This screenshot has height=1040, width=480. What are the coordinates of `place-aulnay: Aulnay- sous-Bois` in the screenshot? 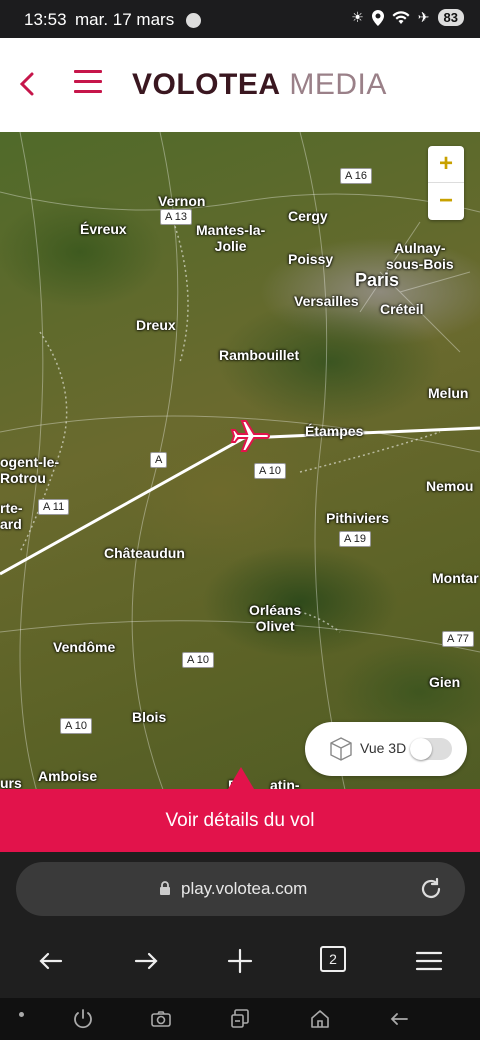 It's located at (420, 256).